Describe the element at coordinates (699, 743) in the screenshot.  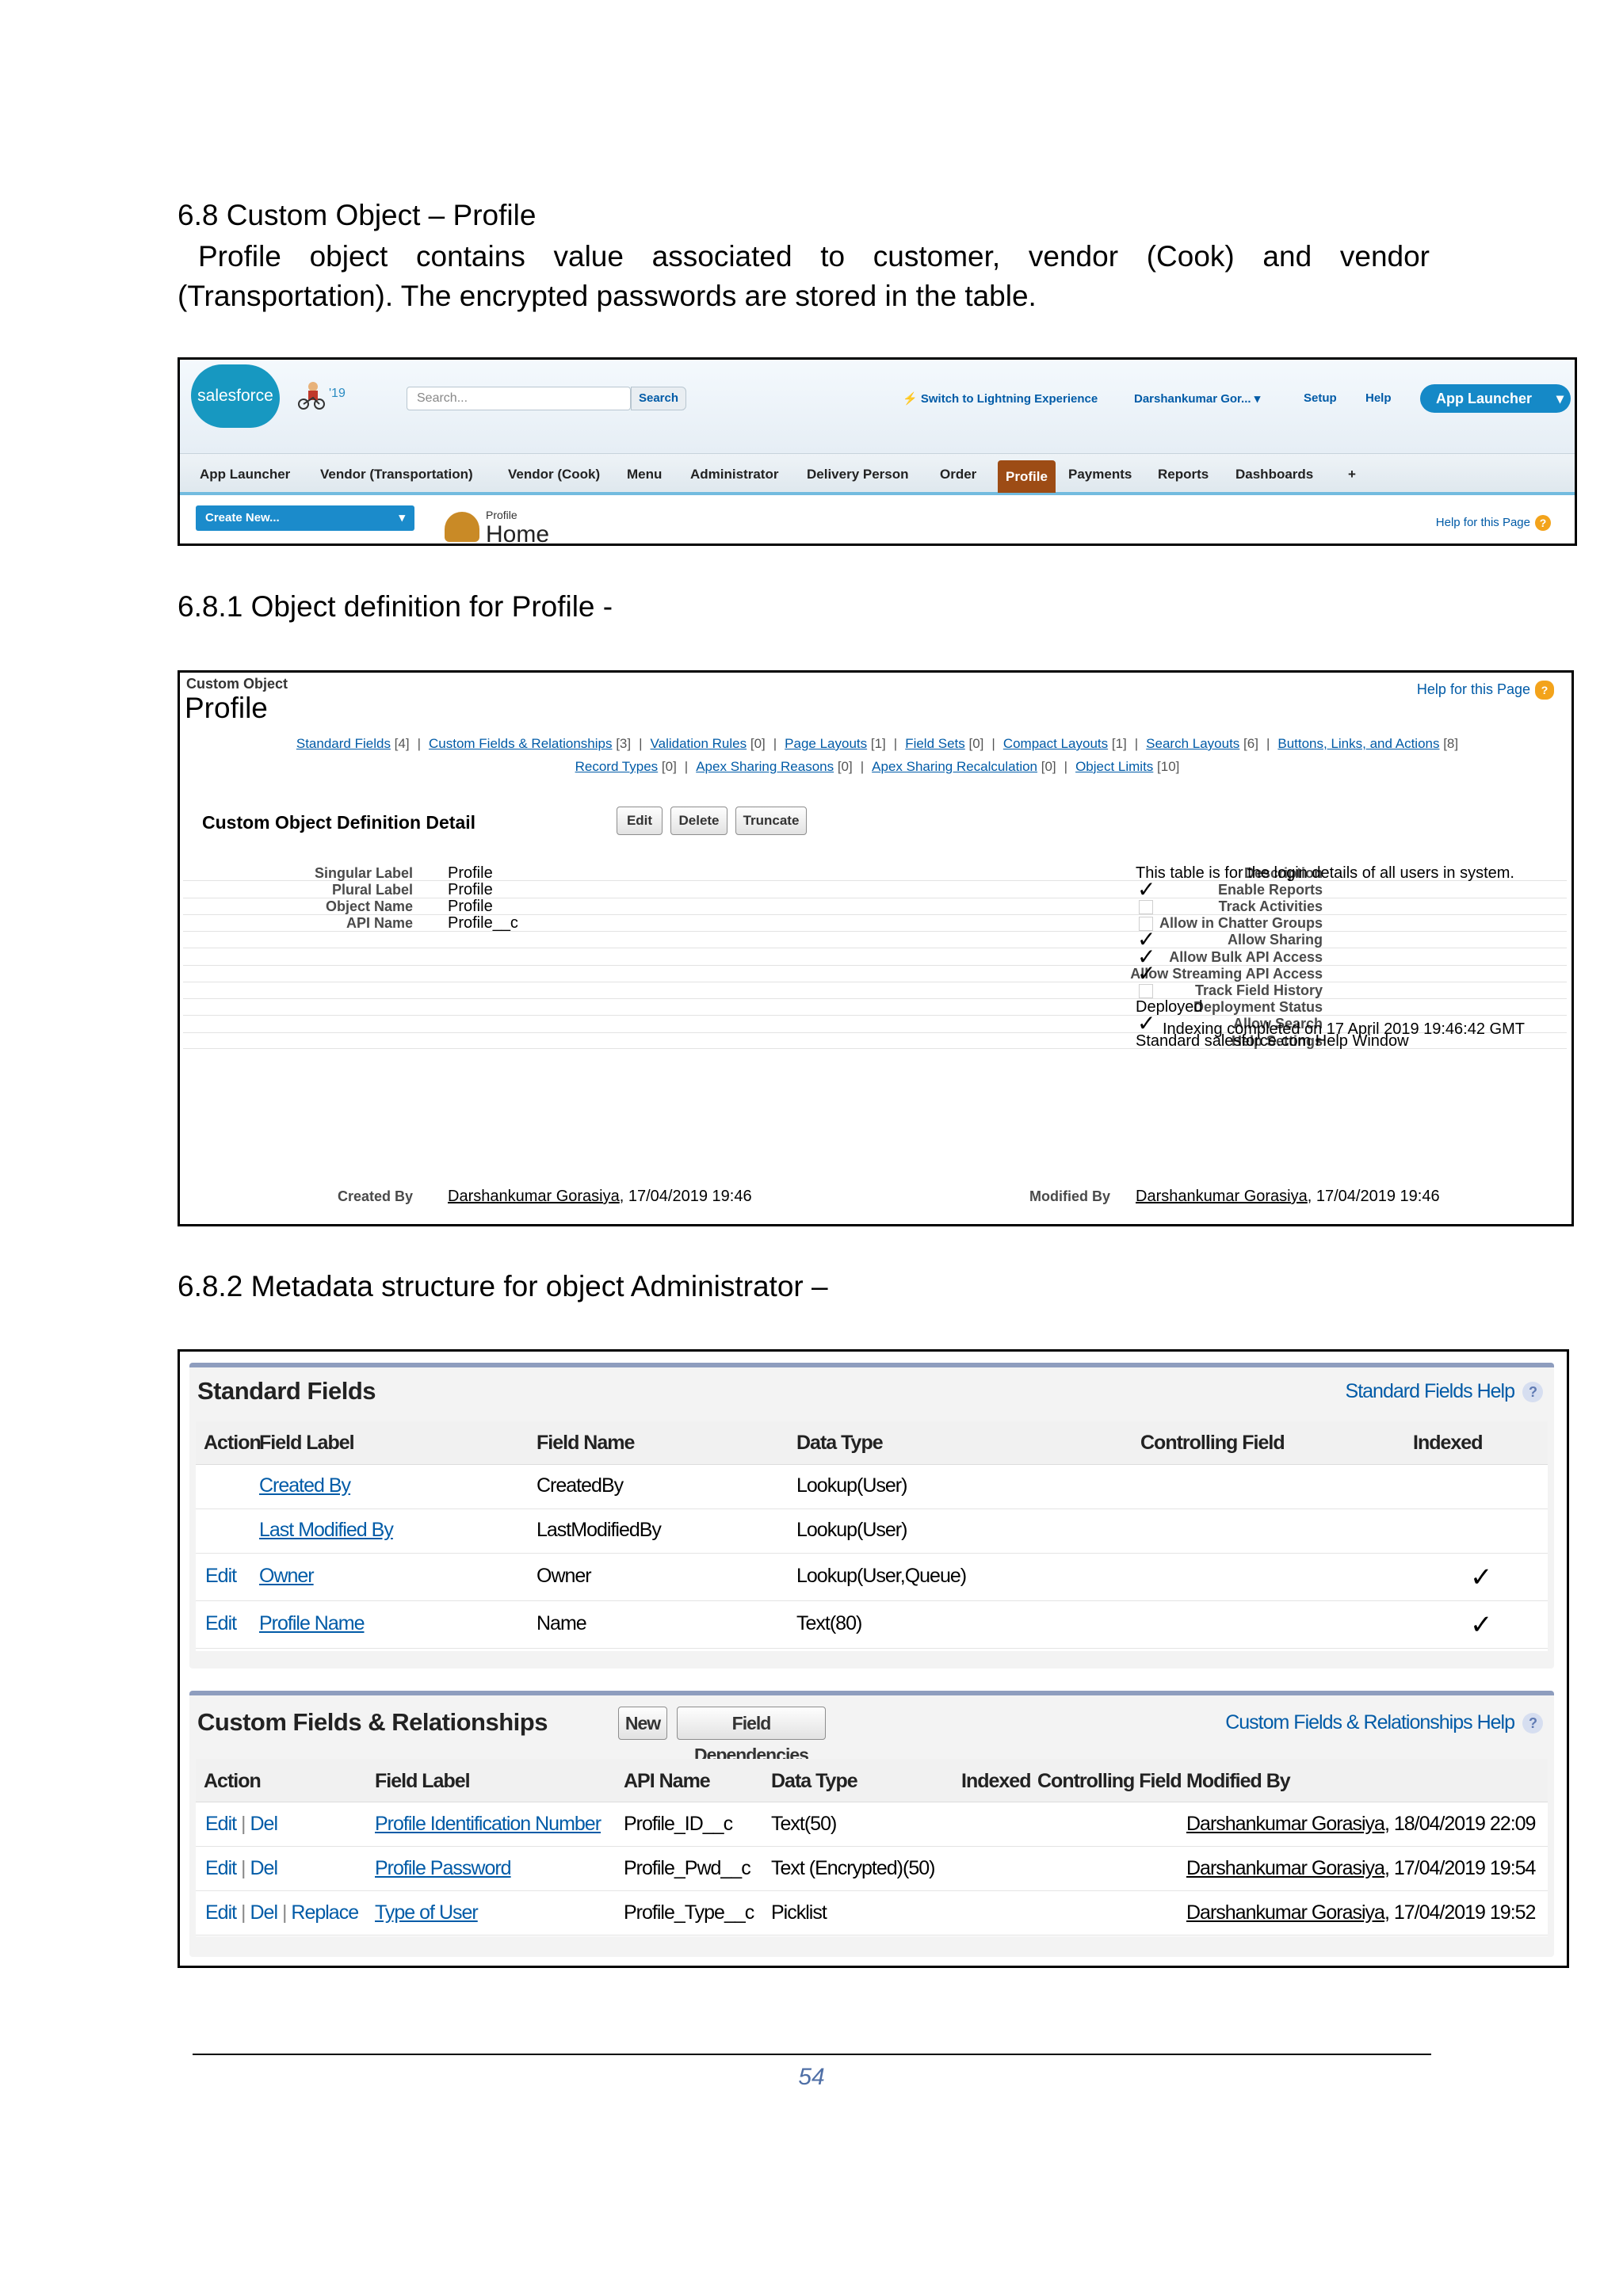
I see `related-link: Validation Rules` at that location.